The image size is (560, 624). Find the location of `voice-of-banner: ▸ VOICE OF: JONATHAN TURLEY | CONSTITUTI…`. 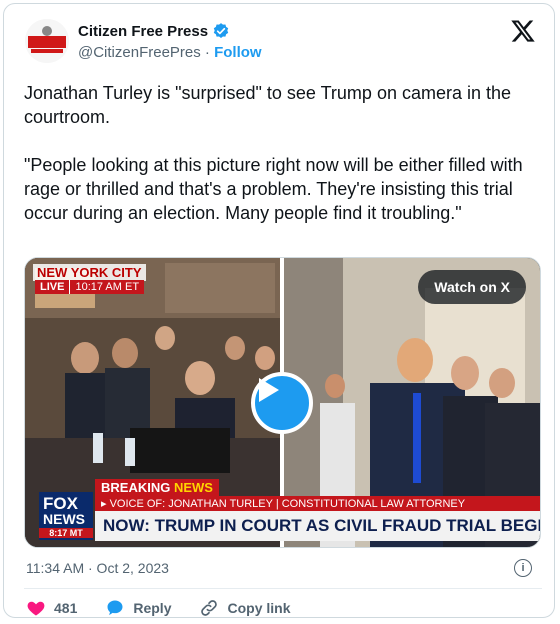

voice-of-banner: ▸ VOICE OF: JONATHAN TURLEY | CONSTITUTI… is located at coordinates (317, 503).